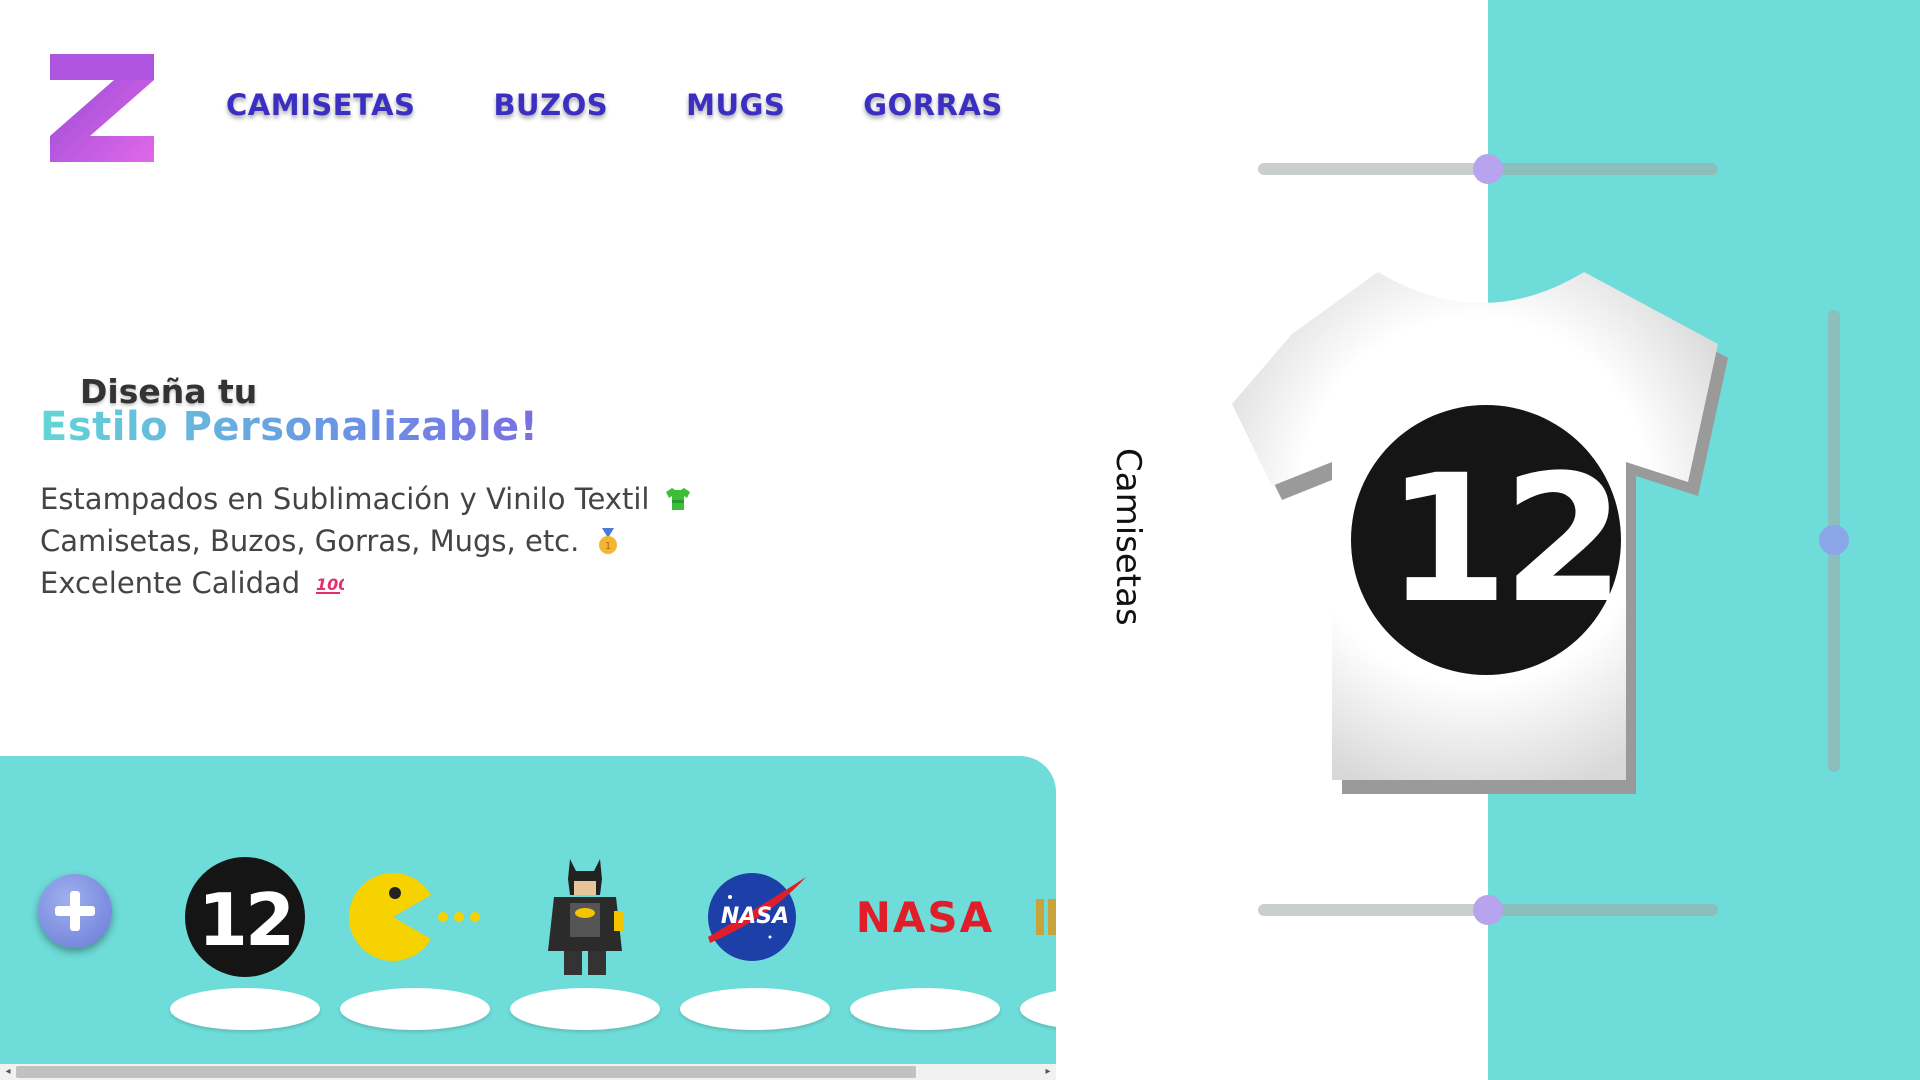  Describe the element at coordinates (735, 105) in the screenshot. I see `nav-mugs: MUGS` at that location.